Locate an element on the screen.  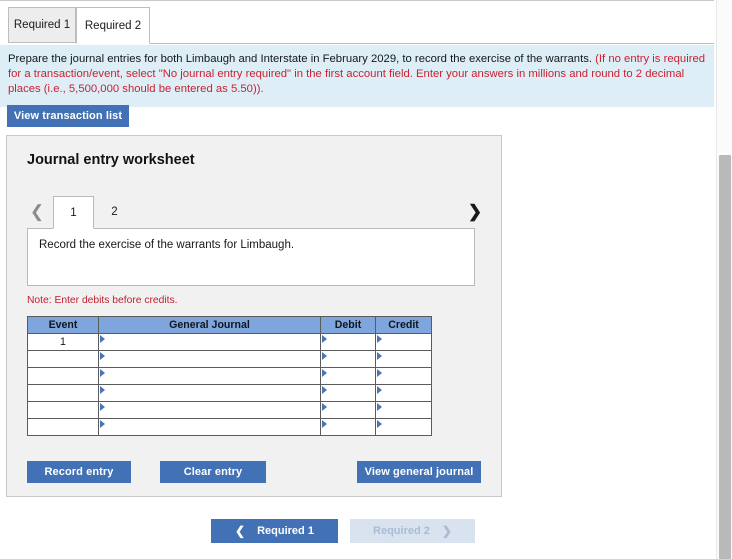
worksheet-page-1: 1 is located at coordinates (73, 212).